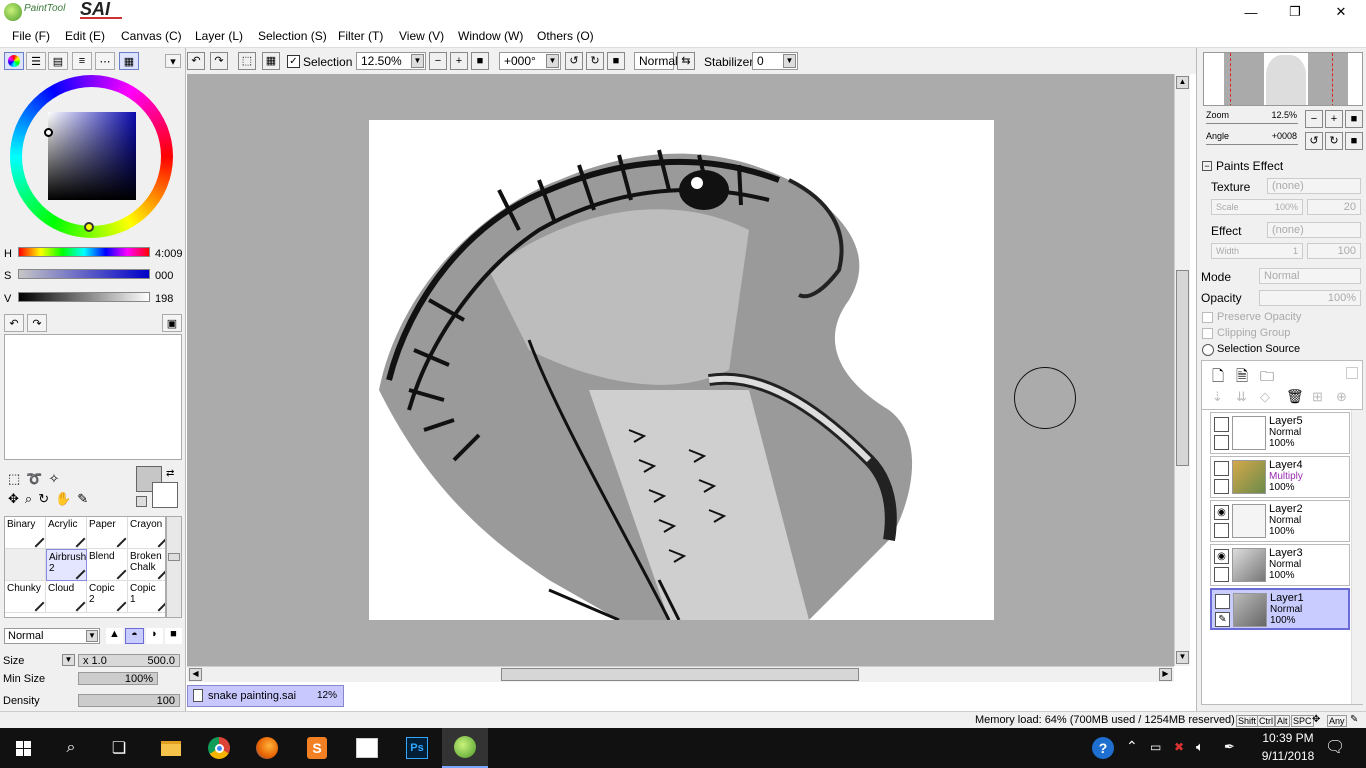  What do you see at coordinates (1179, 747) in the screenshot?
I see `network-icon: ✖` at bounding box center [1179, 747].